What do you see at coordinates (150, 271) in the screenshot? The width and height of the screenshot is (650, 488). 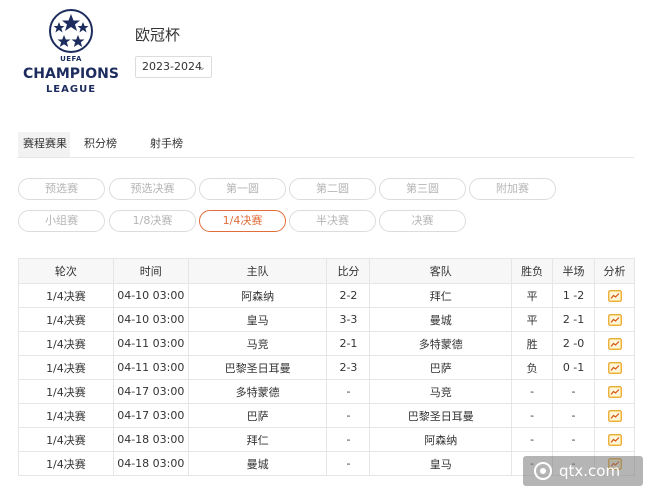 I see `col-header-time: 时间` at bounding box center [150, 271].